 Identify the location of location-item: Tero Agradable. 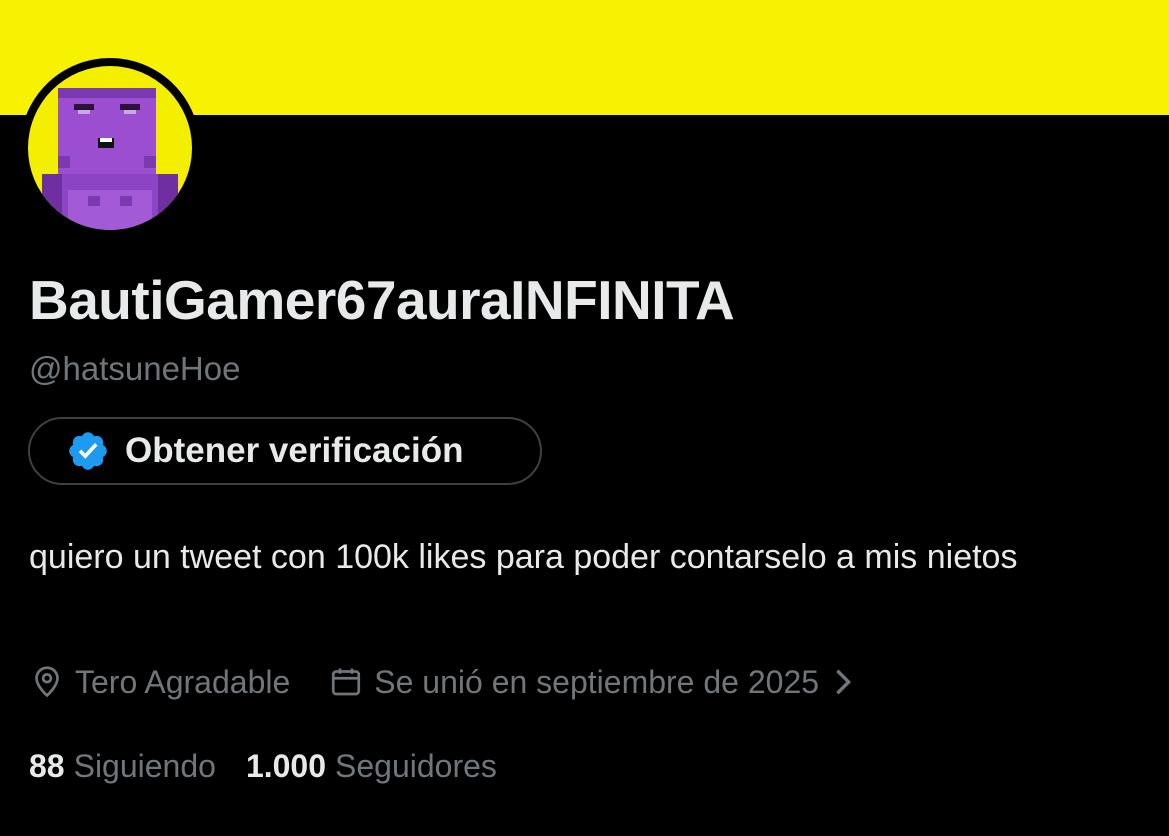
(159, 682).